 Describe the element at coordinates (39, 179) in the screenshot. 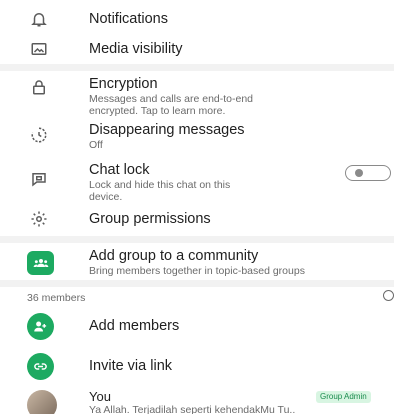

I see `chat-lock-icon` at that location.